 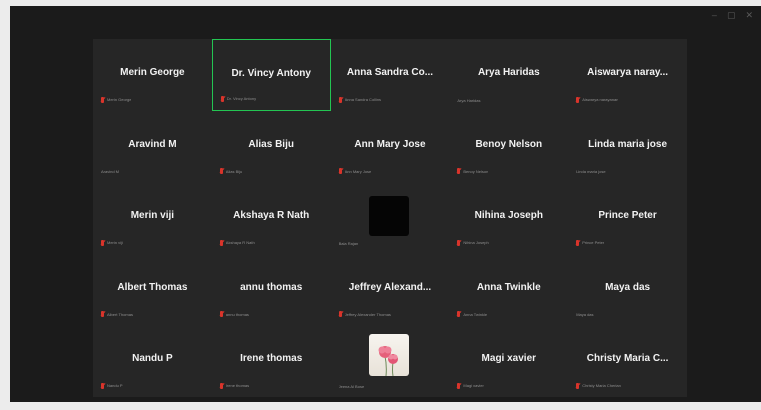 I want to click on participant-label-text: Aravind M, so click(x=110, y=172).